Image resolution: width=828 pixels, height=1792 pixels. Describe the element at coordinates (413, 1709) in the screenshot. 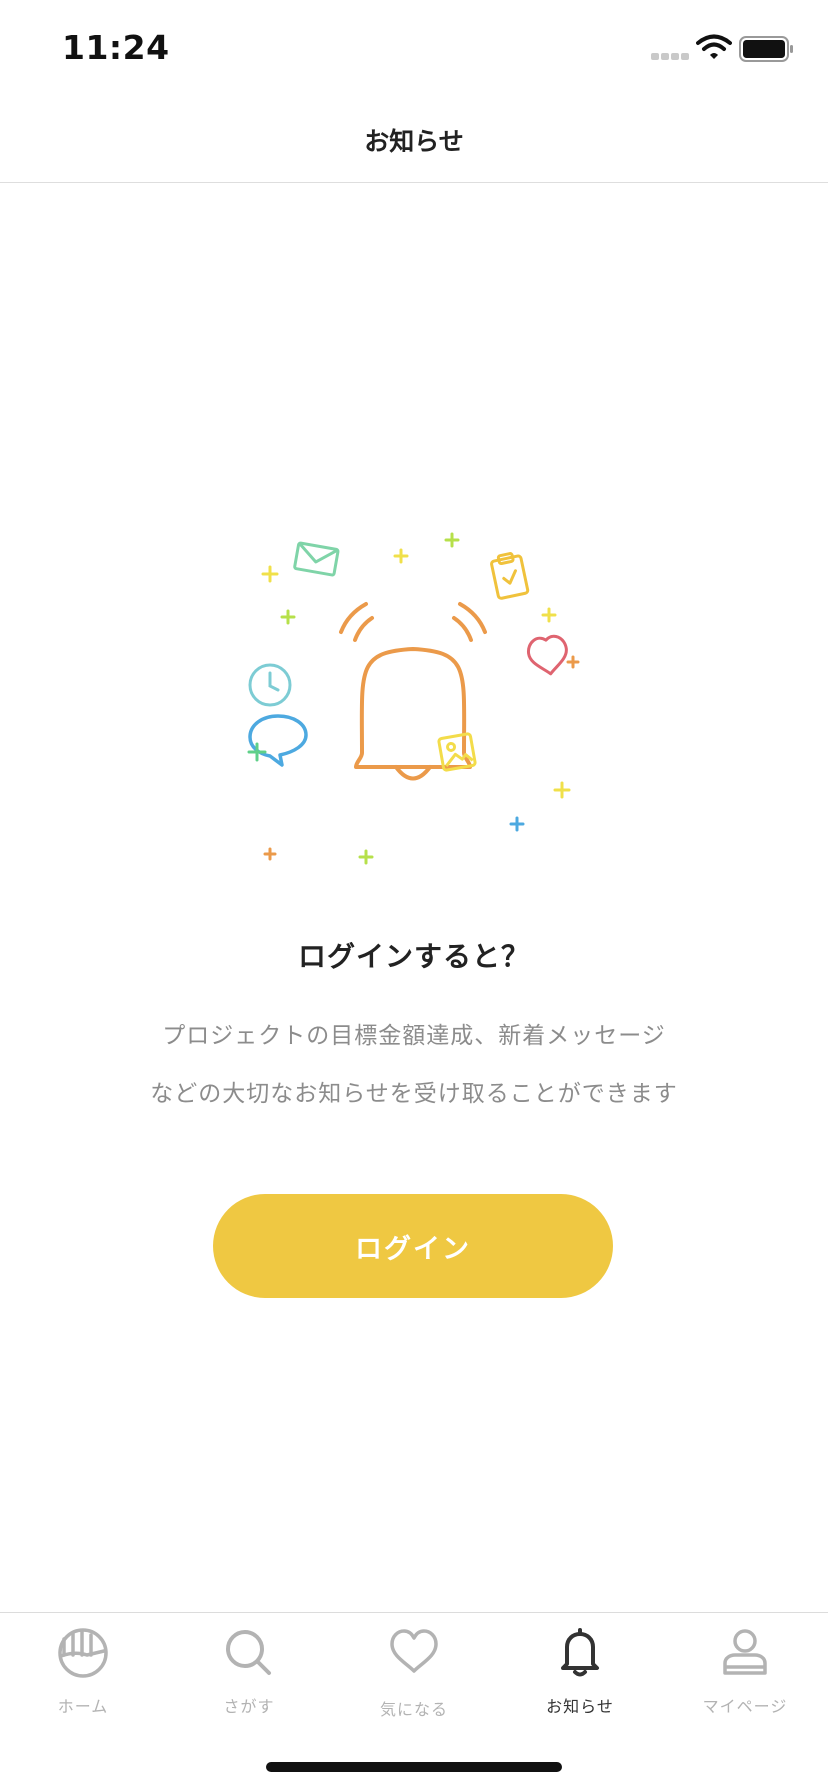

I see `tab-favorites-label: 気になる` at that location.